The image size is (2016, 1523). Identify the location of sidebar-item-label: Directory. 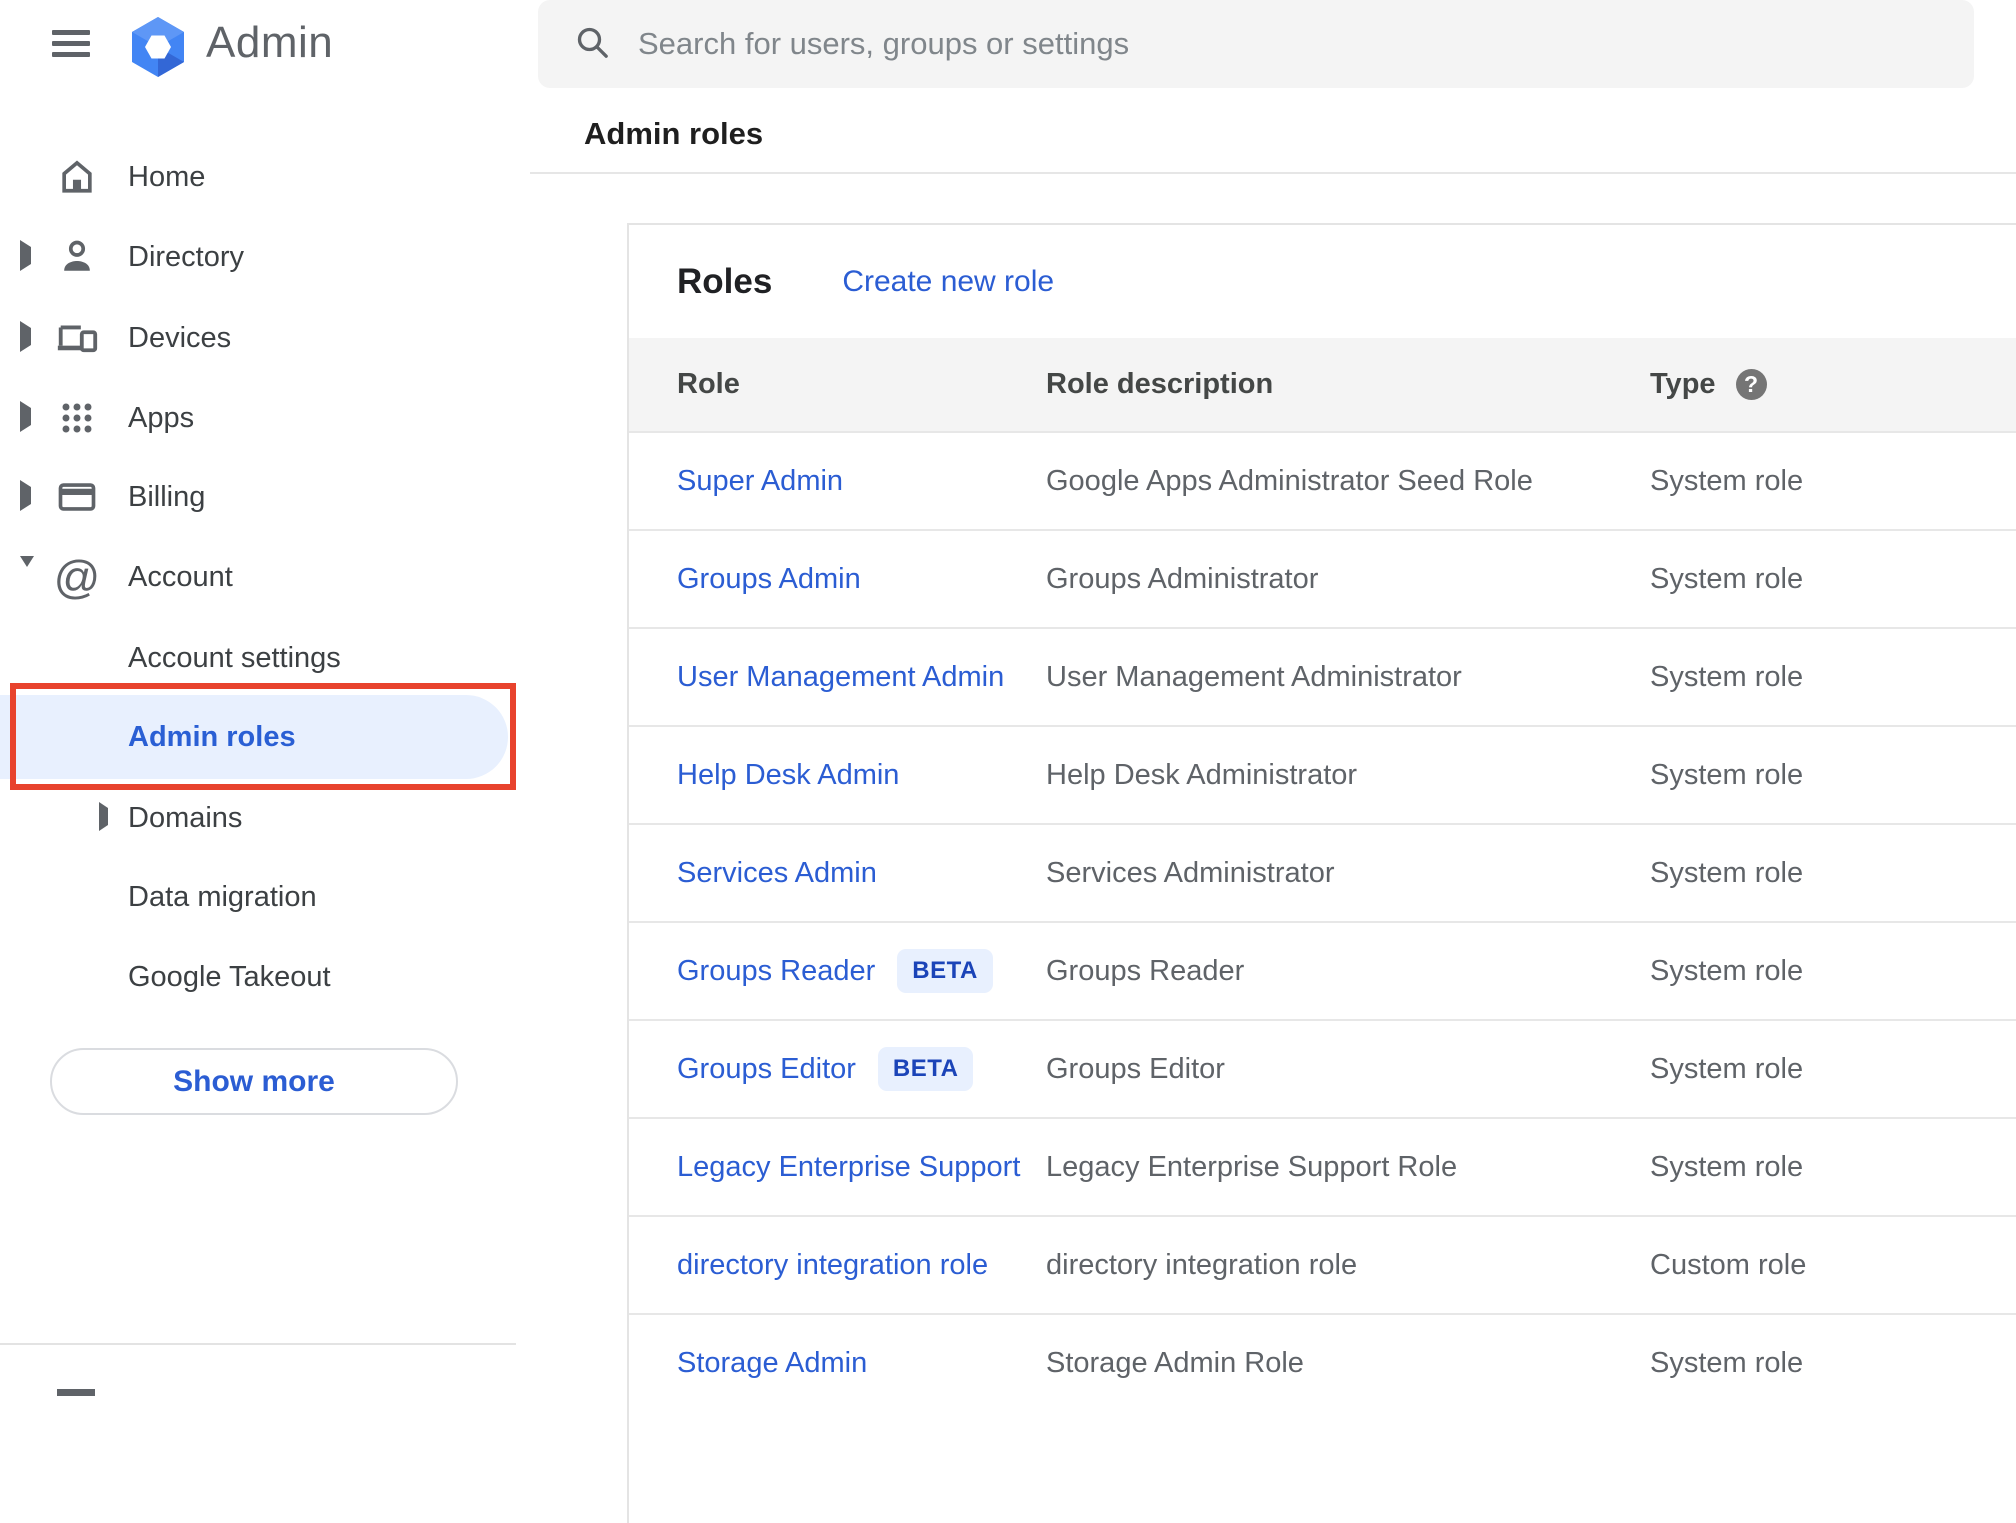
(186, 256).